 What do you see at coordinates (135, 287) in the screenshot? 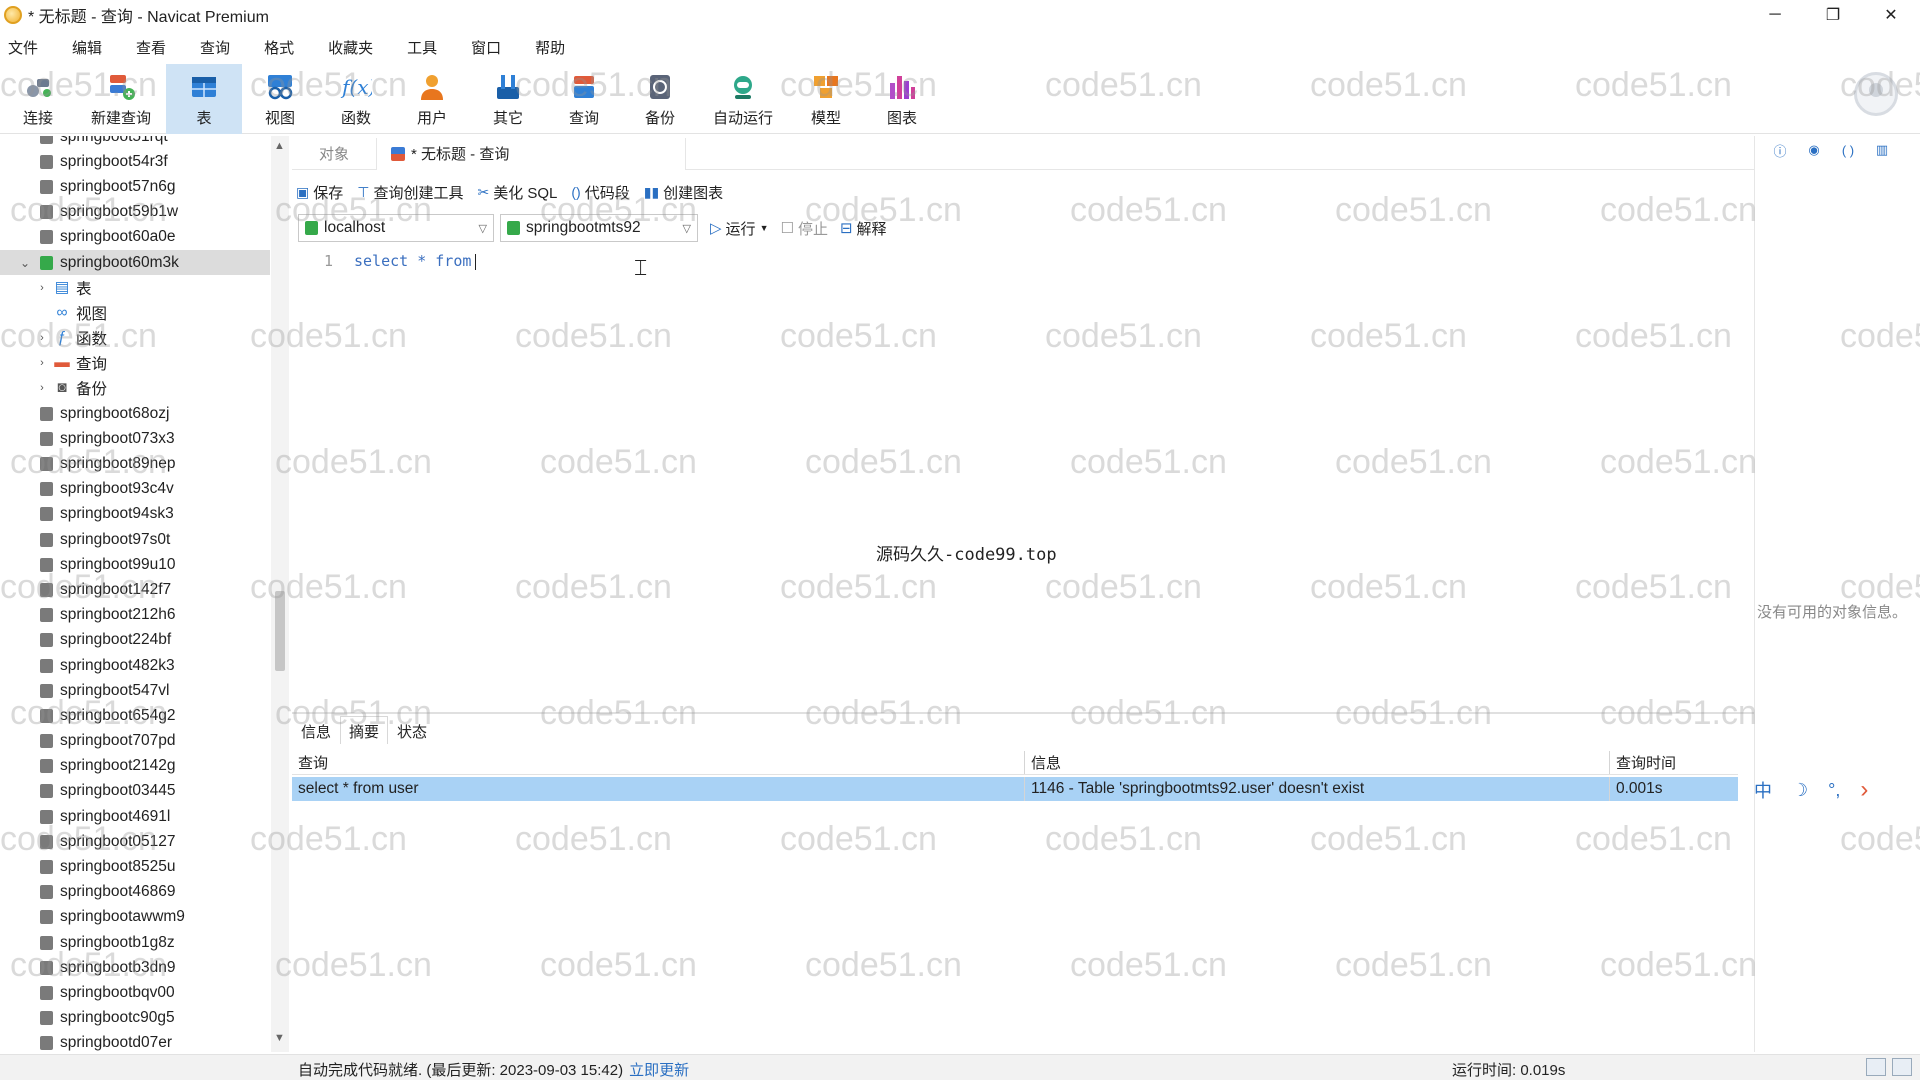
I see `tree-folder: › ▤ 表` at bounding box center [135, 287].